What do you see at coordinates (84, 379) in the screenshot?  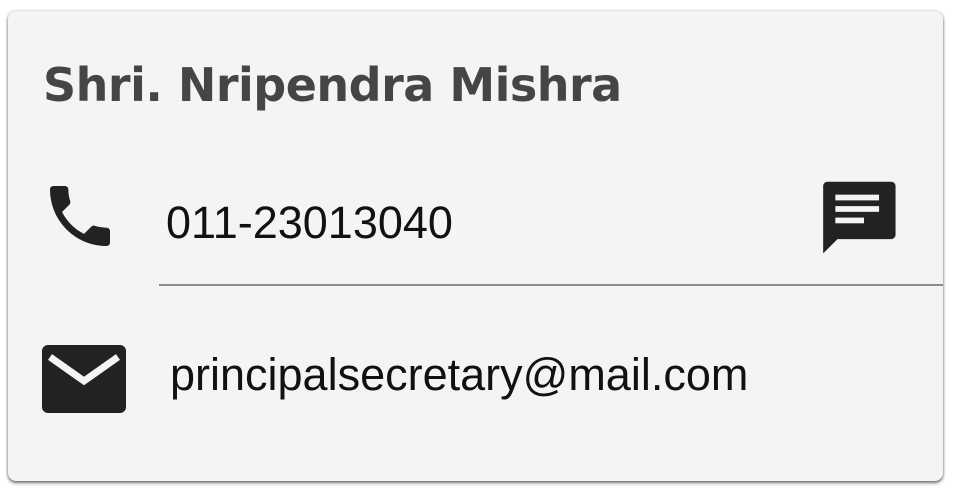 I see `mail-icon` at bounding box center [84, 379].